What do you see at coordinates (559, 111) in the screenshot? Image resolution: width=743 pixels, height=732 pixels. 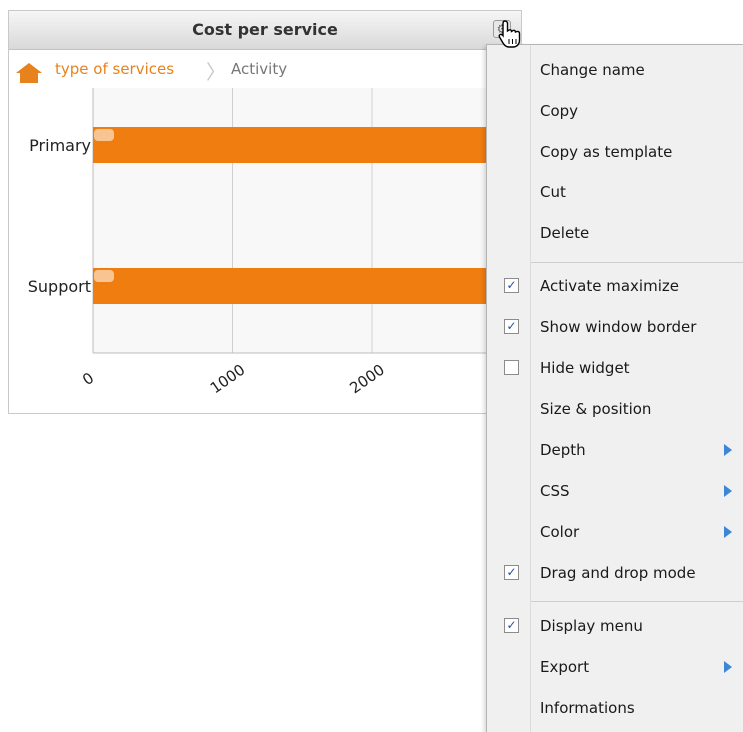 I see `menu-item-label: Copy` at bounding box center [559, 111].